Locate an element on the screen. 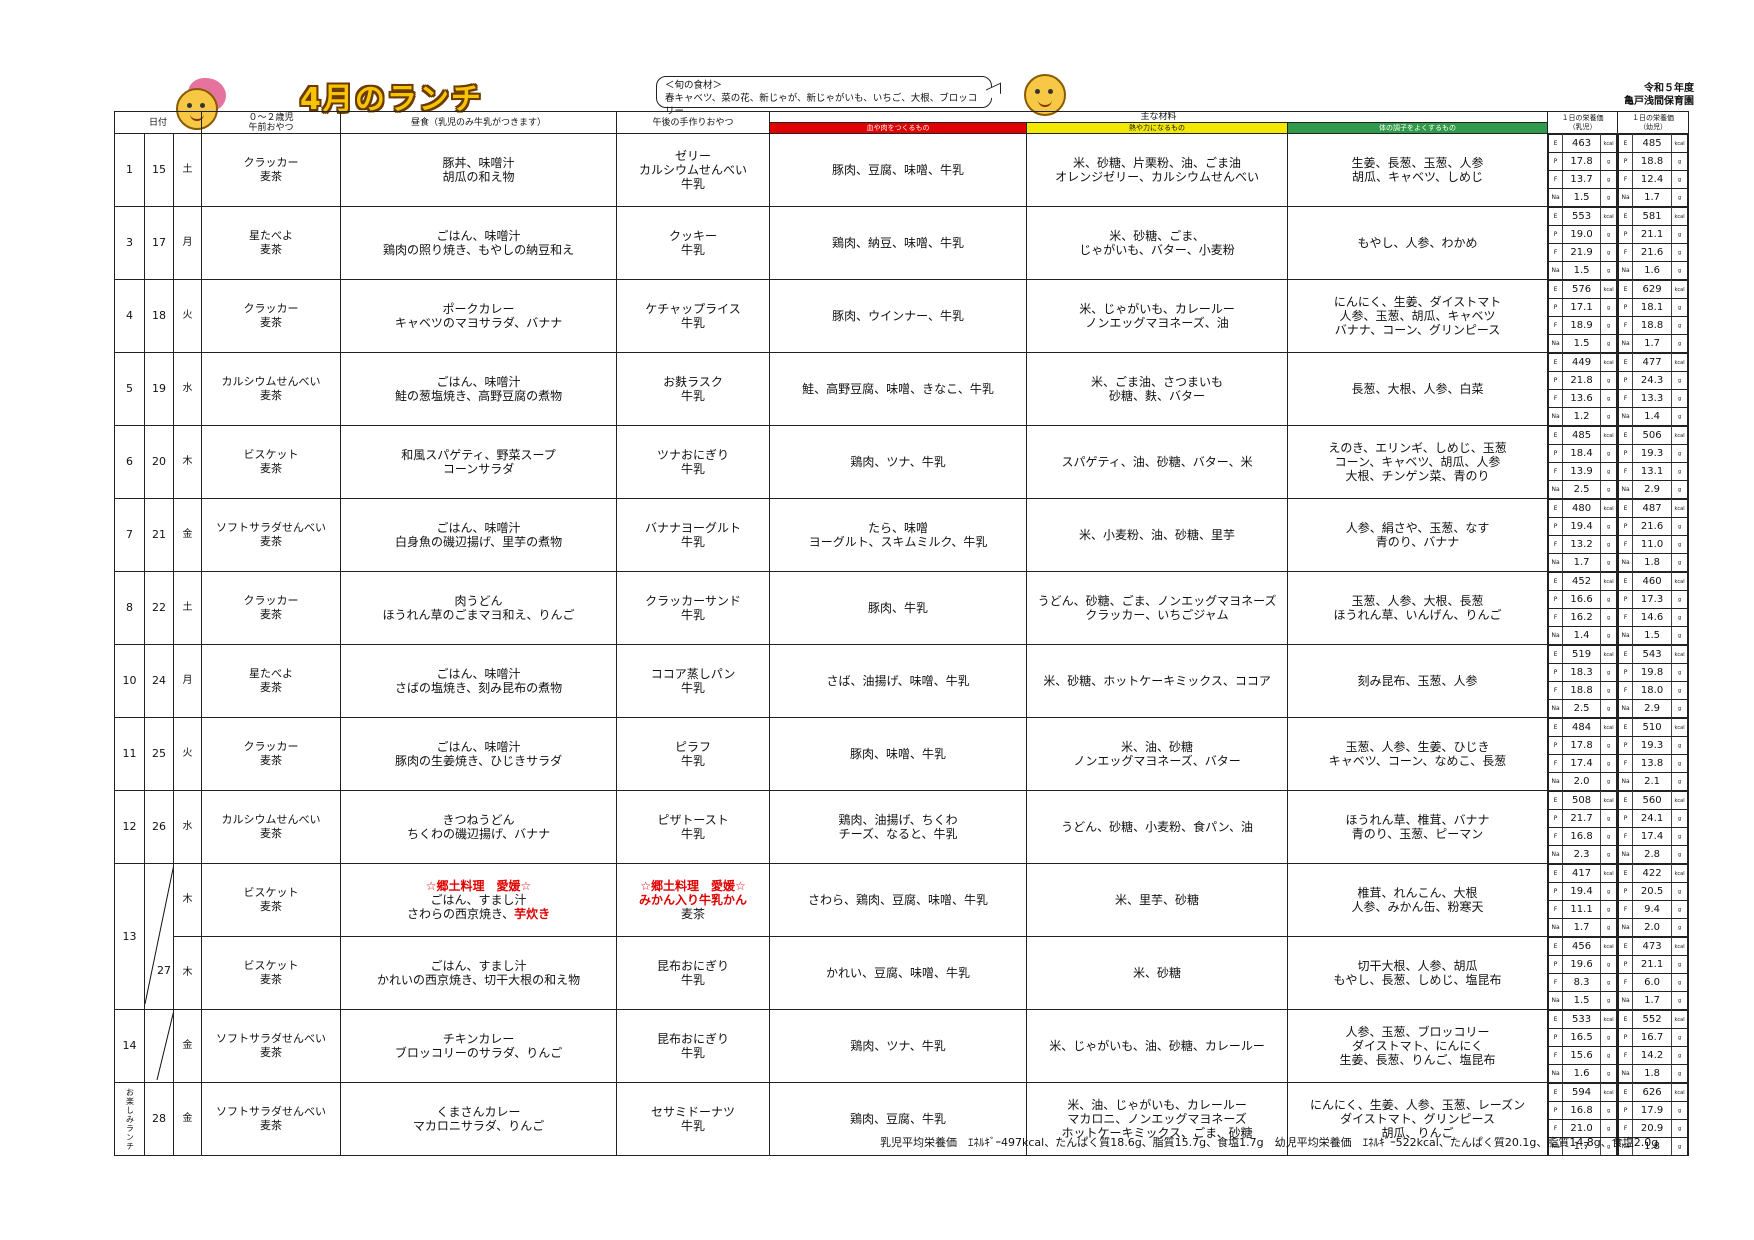 Image resolution: width=1754 pixels, height=1240 pixels. nutrition-row: E 480 kcal is located at coordinates (1582, 508).